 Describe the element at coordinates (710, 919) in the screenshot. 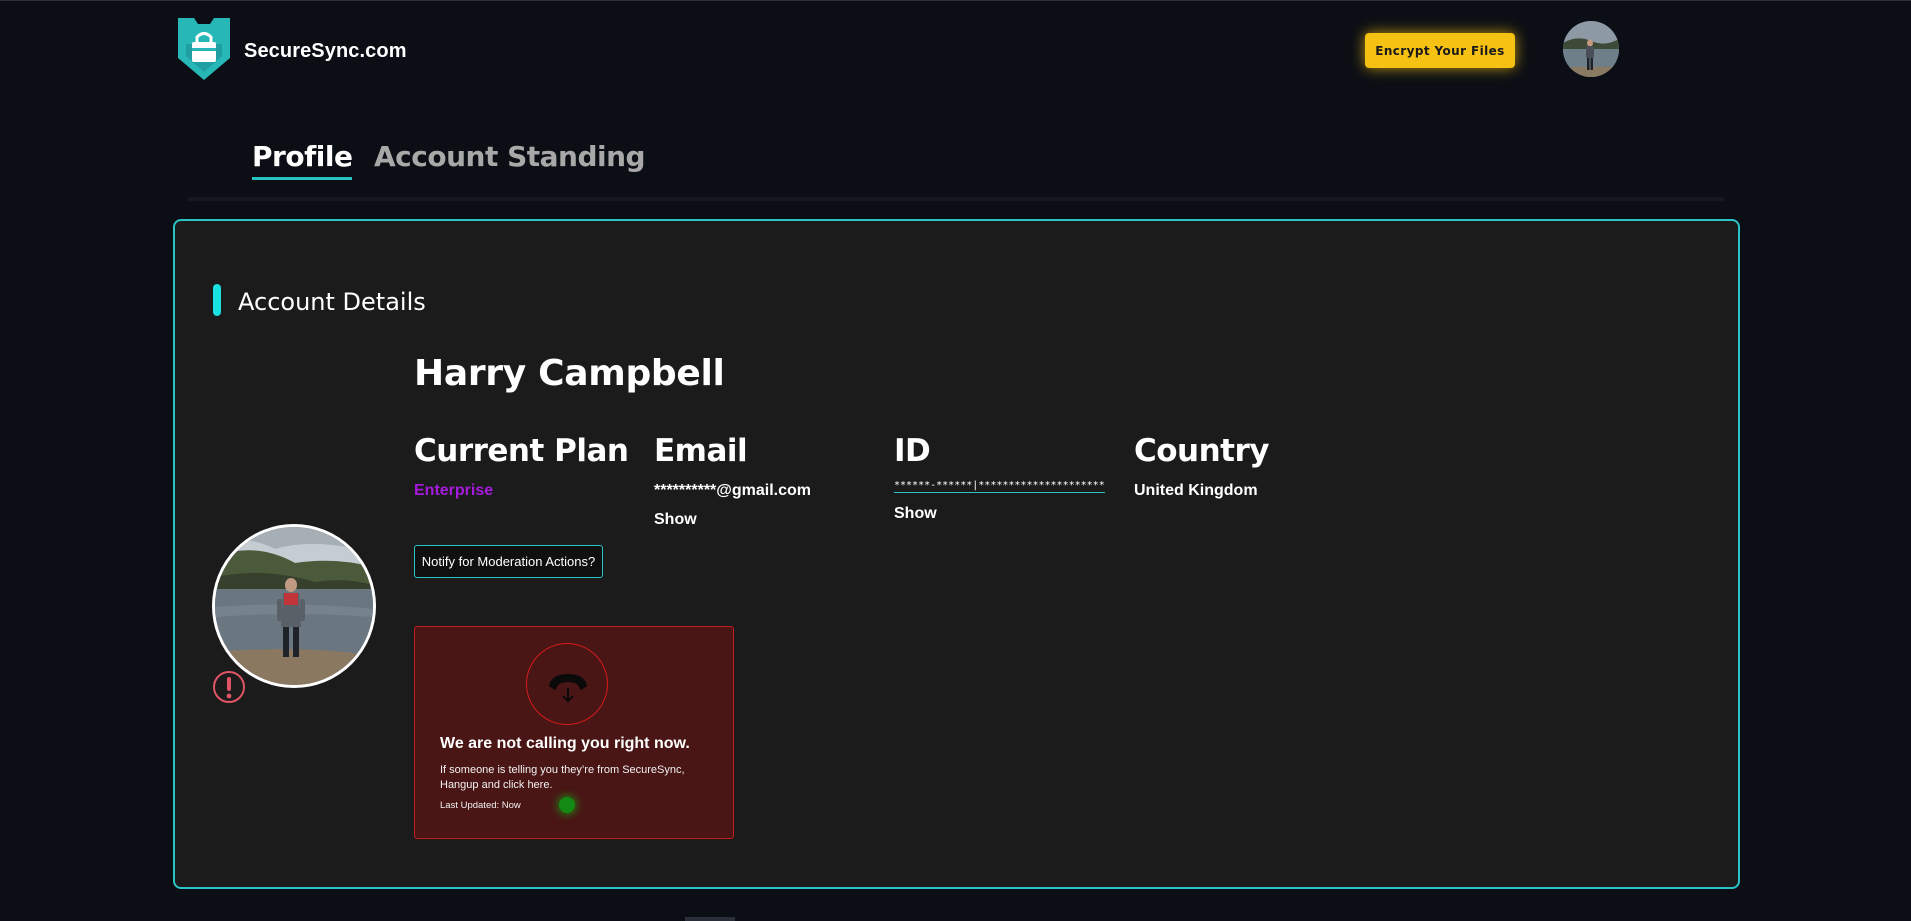

I see `scroll-indicator` at that location.